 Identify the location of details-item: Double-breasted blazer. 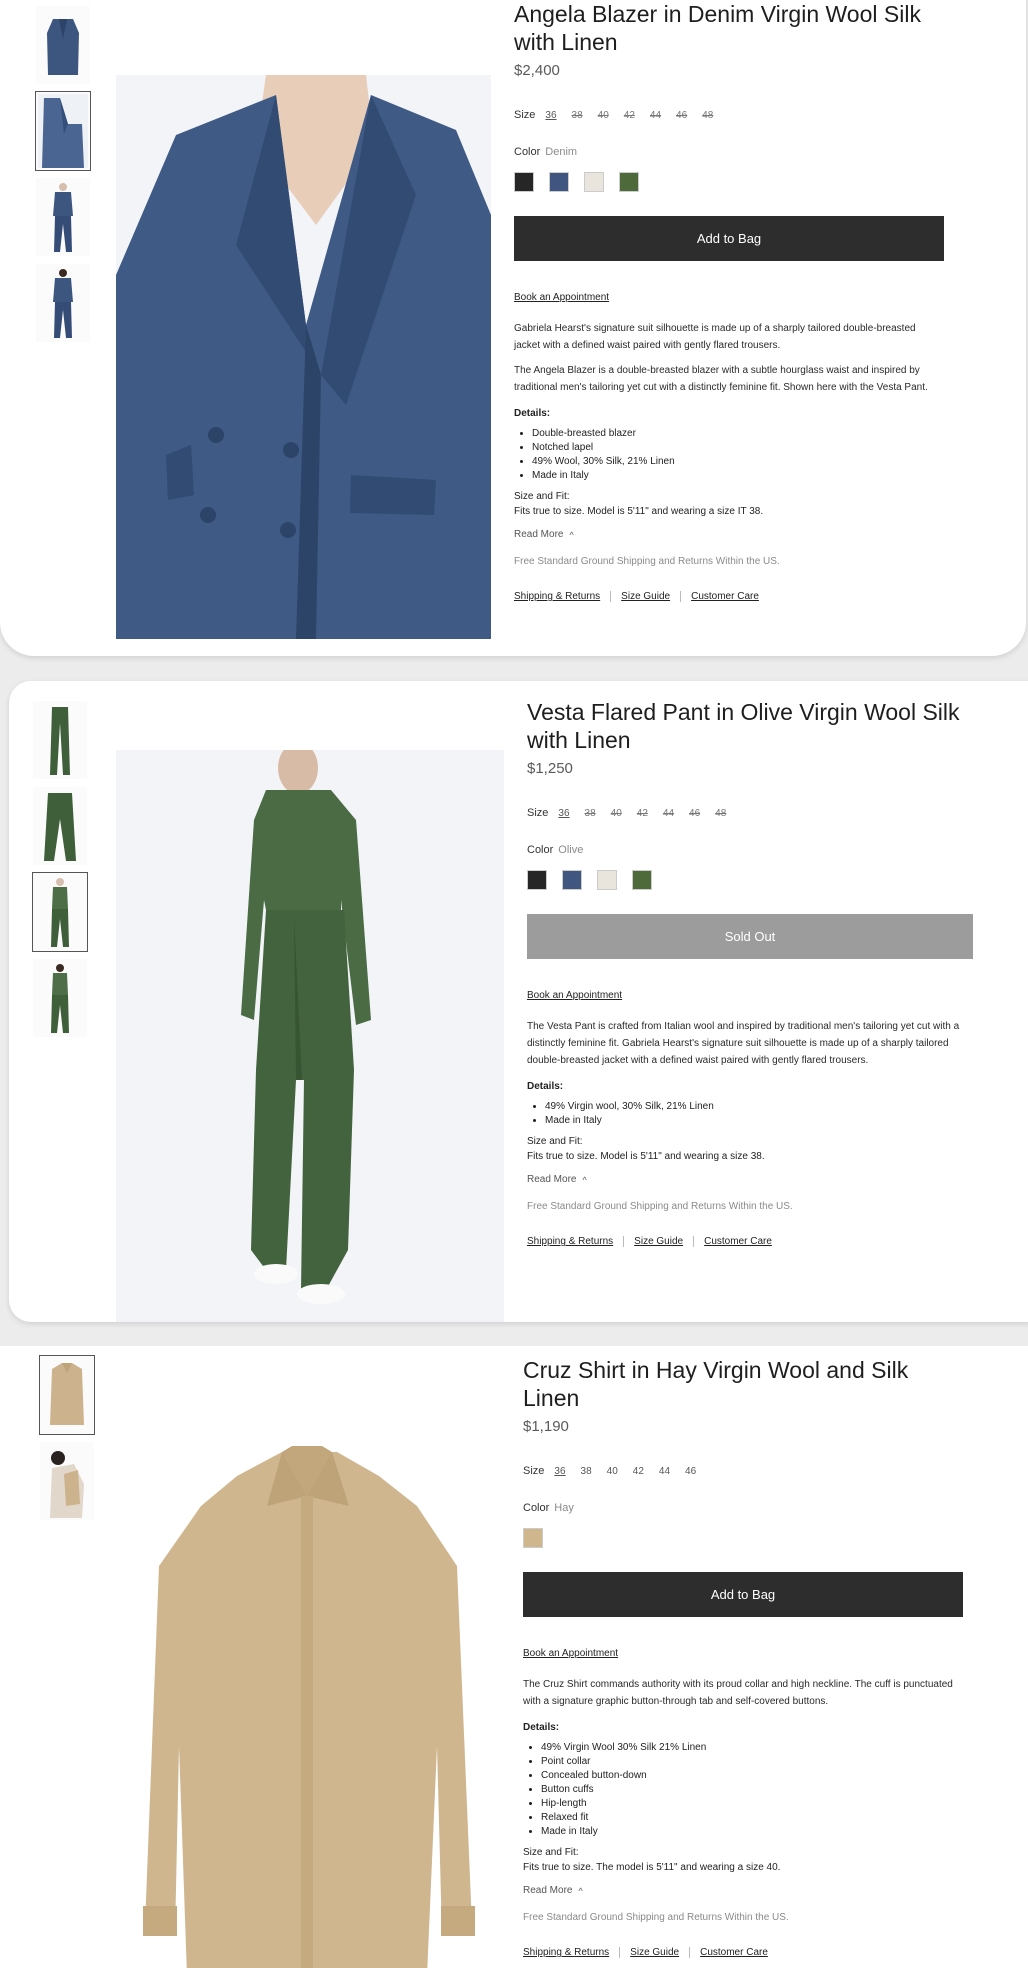
(738, 434).